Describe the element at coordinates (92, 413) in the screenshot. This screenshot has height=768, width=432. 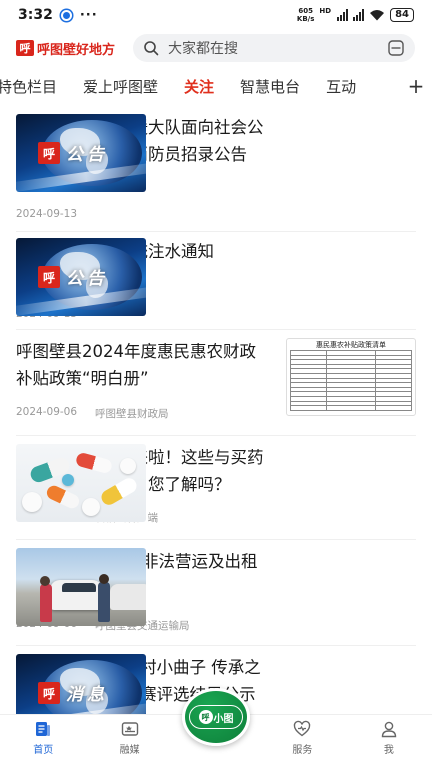
I see `news-meta: 2024-09-06 呼图壁县财政局` at that location.